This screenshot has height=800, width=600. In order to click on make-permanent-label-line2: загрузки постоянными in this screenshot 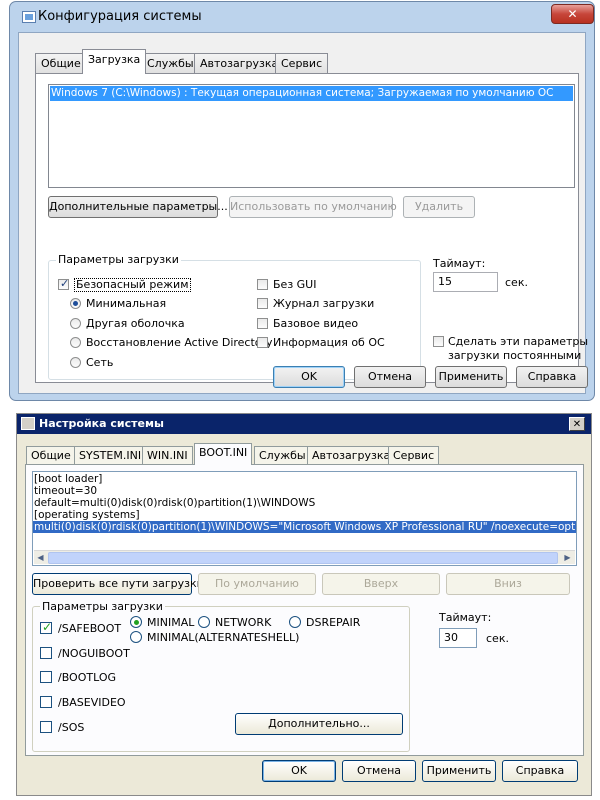, I will do `click(515, 355)`.